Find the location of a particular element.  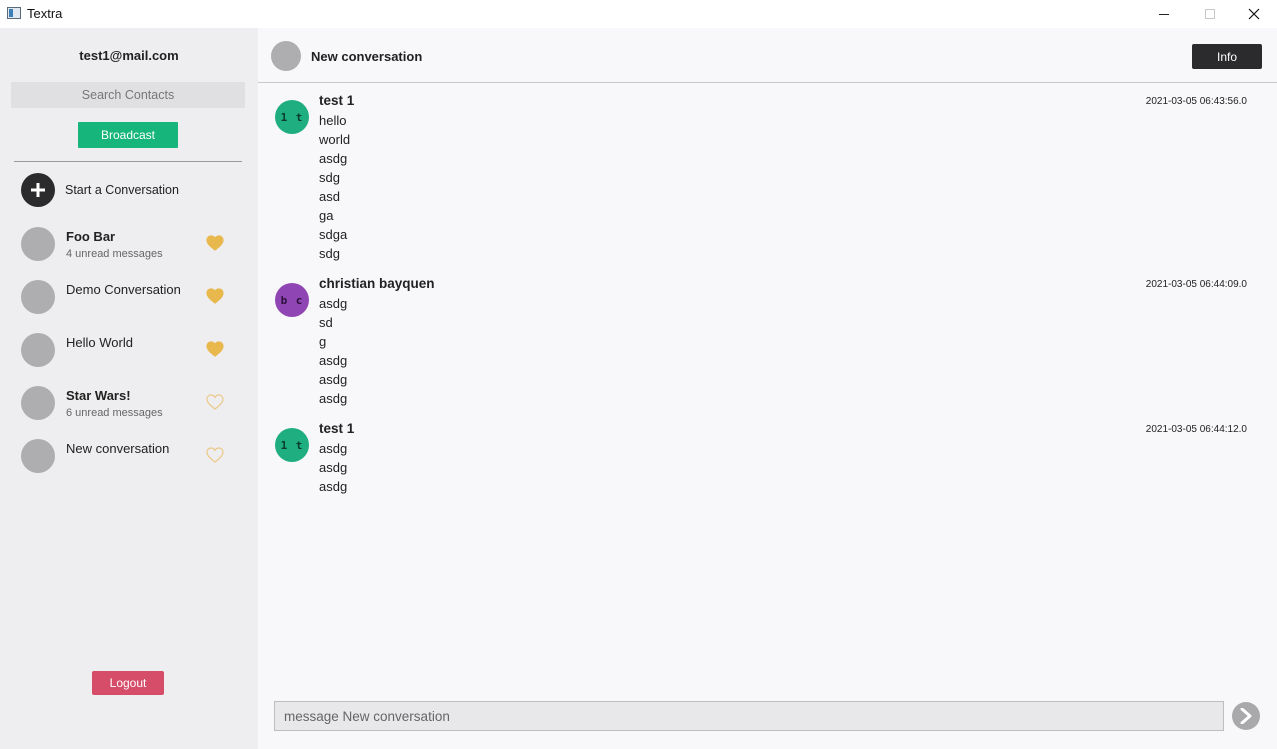

conversation-item-name: Hello World is located at coordinates (99, 342).